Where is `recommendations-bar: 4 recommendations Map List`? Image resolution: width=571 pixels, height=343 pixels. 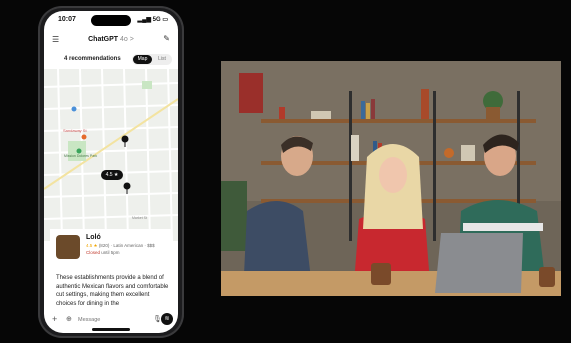
recommendations-bar: 4 recommendations Map List is located at coordinates (111, 60).